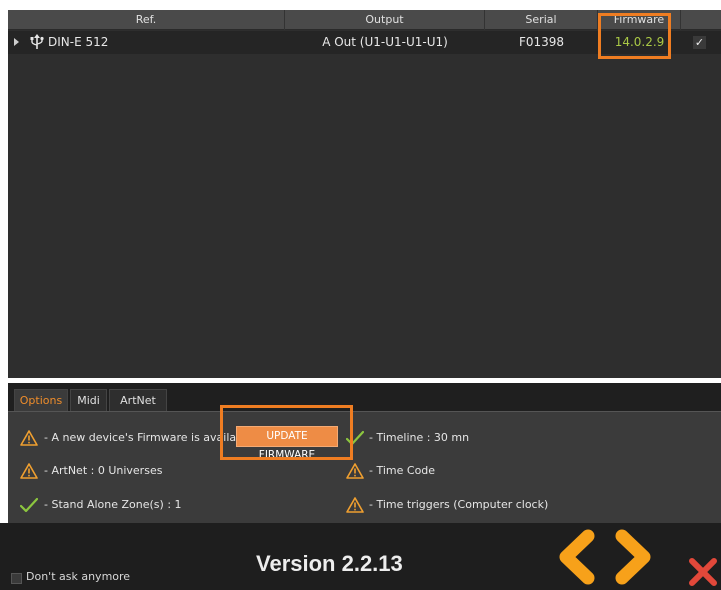  What do you see at coordinates (78, 42) in the screenshot?
I see `row-ref: DIN-E 512` at bounding box center [78, 42].